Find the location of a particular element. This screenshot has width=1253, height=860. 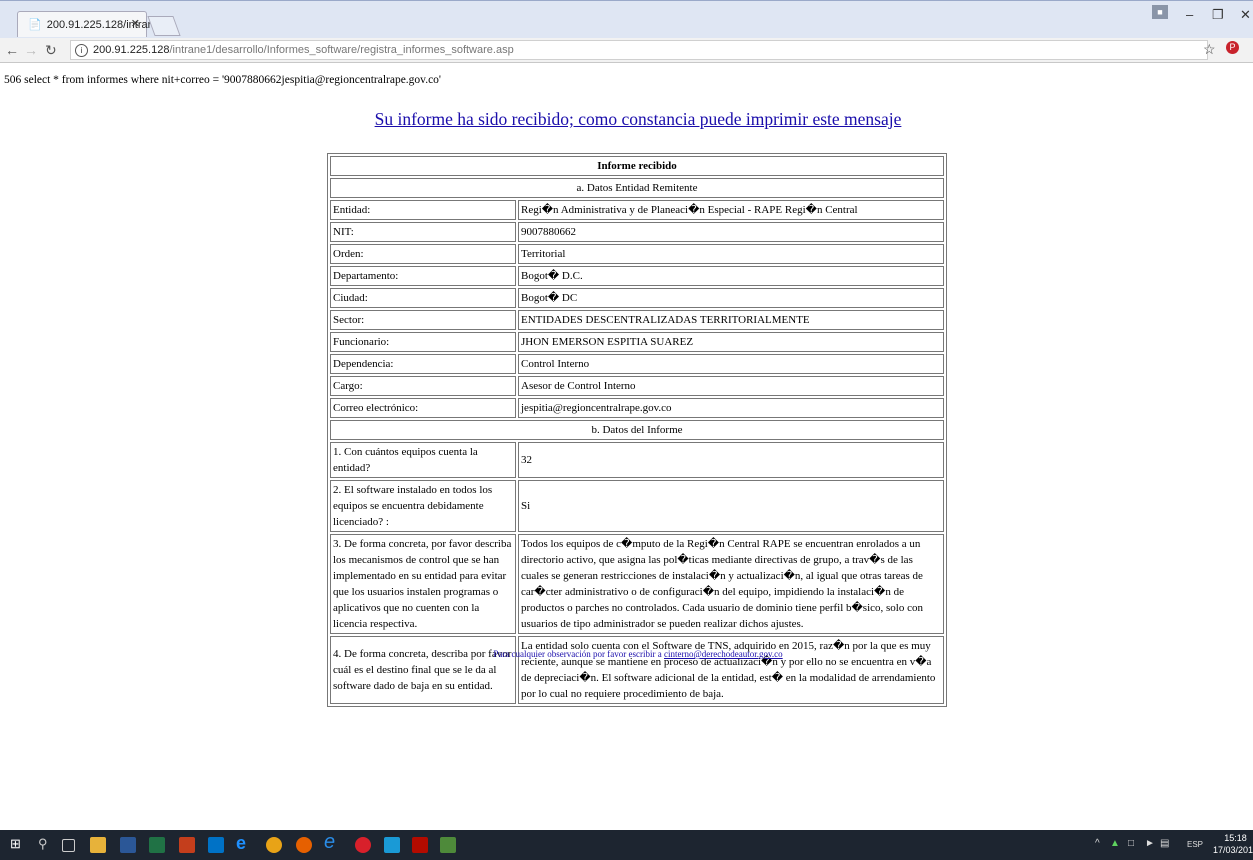

pinterest-icon: P is located at coordinates (1232, 47).